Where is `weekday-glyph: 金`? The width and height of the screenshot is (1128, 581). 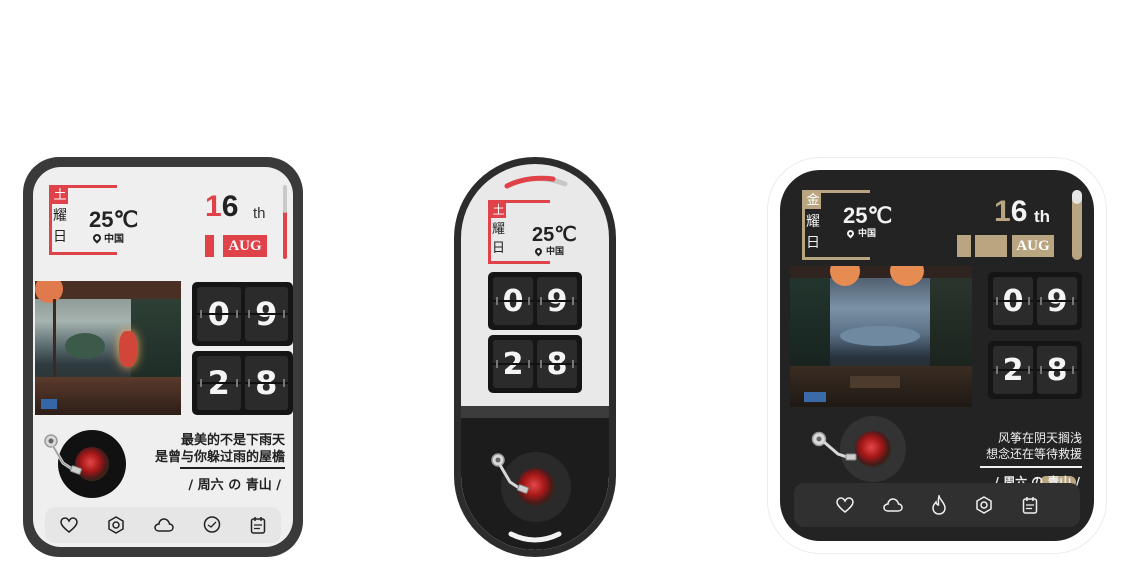 weekday-glyph: 金 is located at coordinates (813, 200).